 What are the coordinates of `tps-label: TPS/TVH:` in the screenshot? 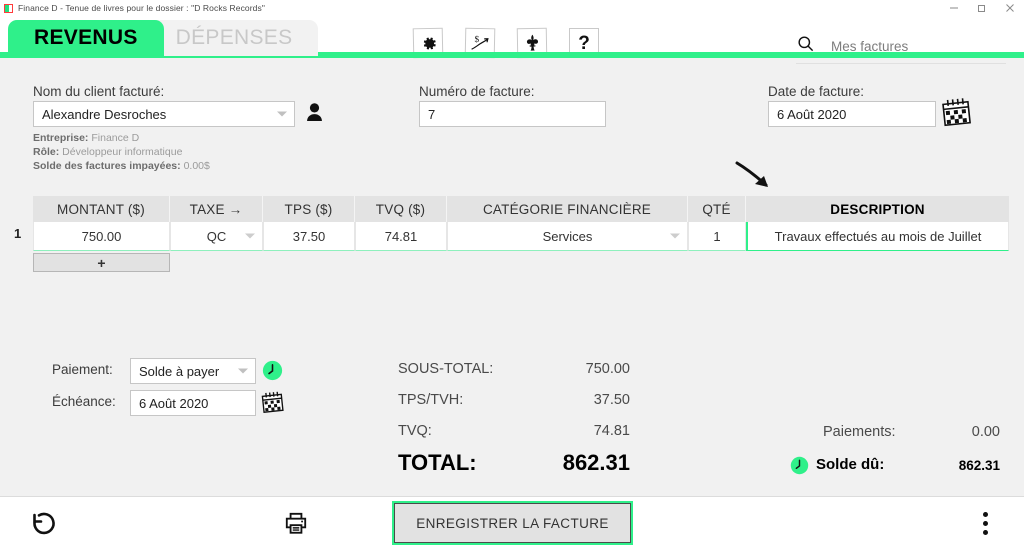 It's located at (431, 400).